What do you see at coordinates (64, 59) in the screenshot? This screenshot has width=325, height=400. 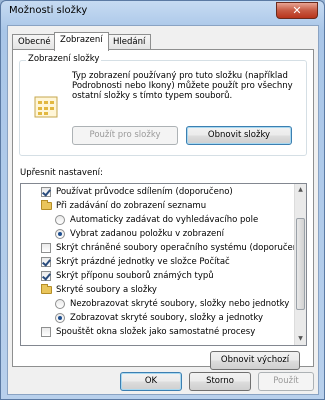 I see `folder-views-label: Zobrazení složky` at bounding box center [64, 59].